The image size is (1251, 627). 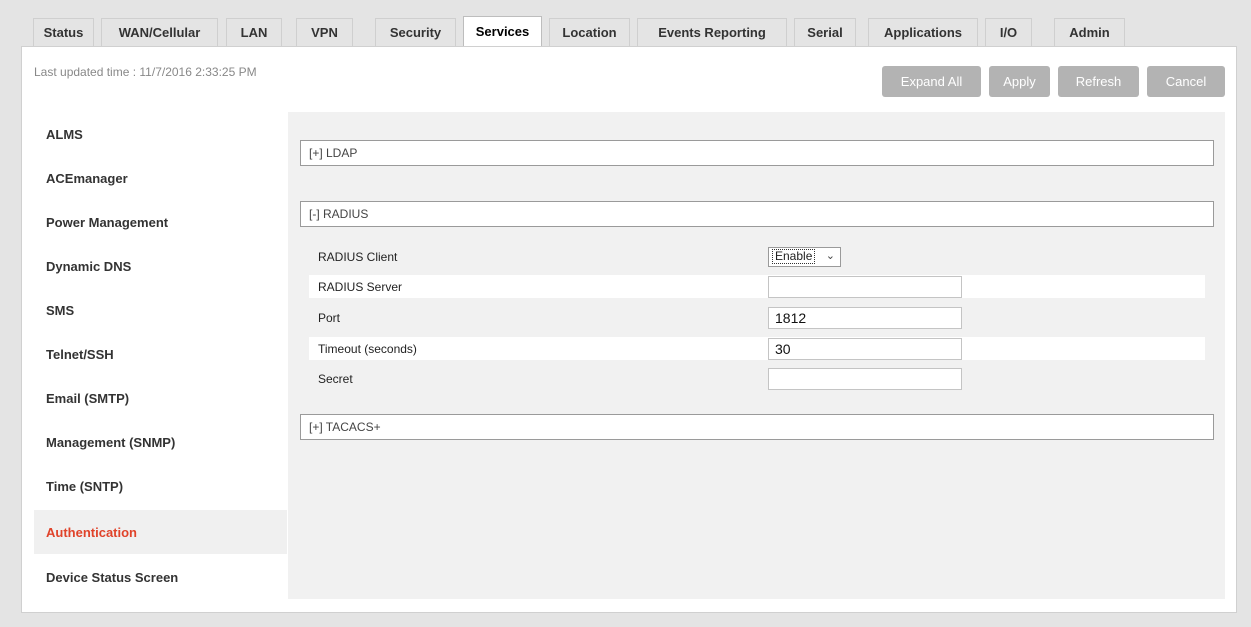 I want to click on timeout-input: 30, so click(x=865, y=348).